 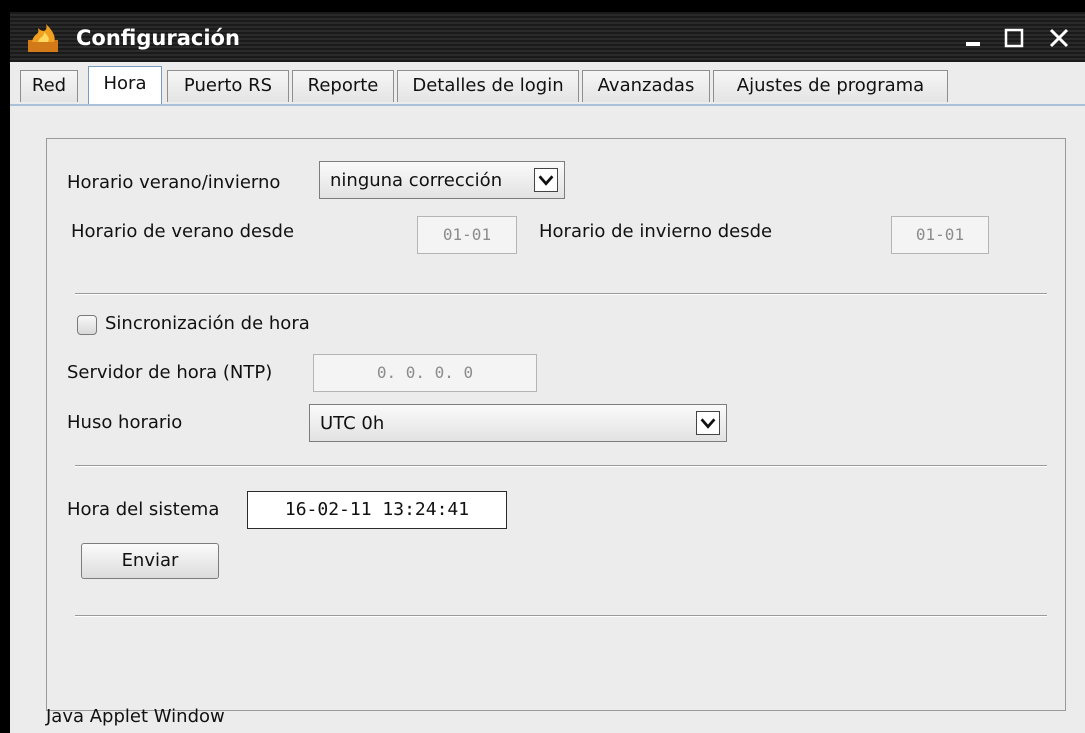 What do you see at coordinates (940, 235) in the screenshot?
I see `winter-from-field: 01-01` at bounding box center [940, 235].